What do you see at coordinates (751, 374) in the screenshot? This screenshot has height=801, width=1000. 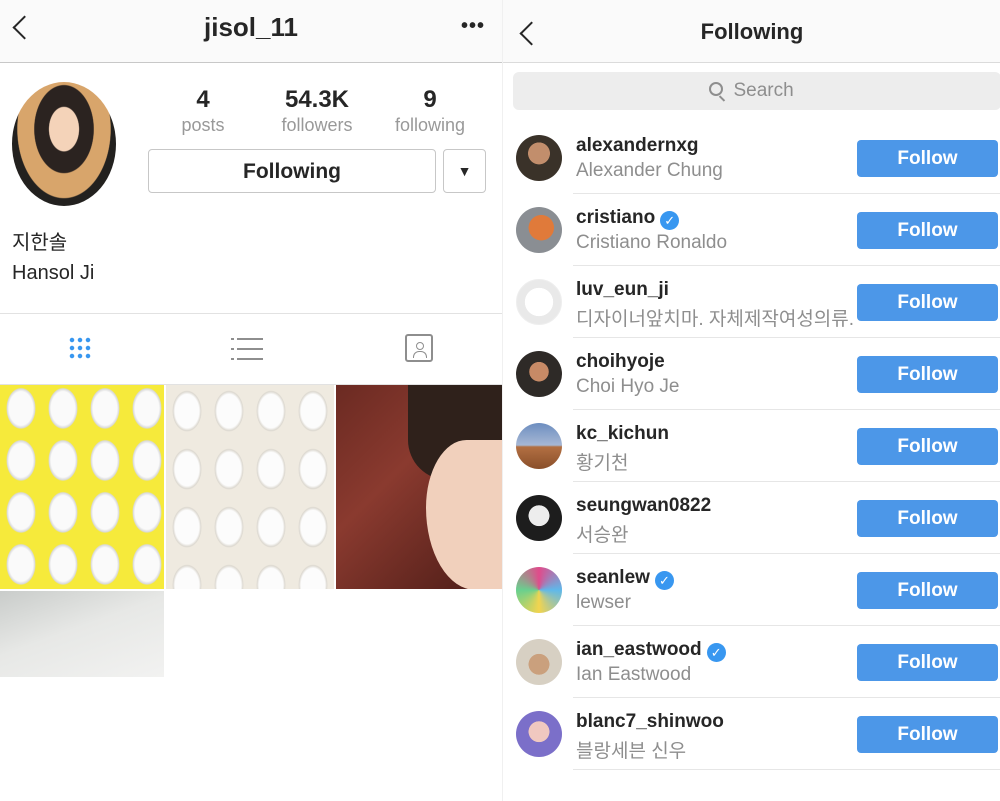 I see `list-item: choihyoje Choi Hyo Je Follow` at bounding box center [751, 374].